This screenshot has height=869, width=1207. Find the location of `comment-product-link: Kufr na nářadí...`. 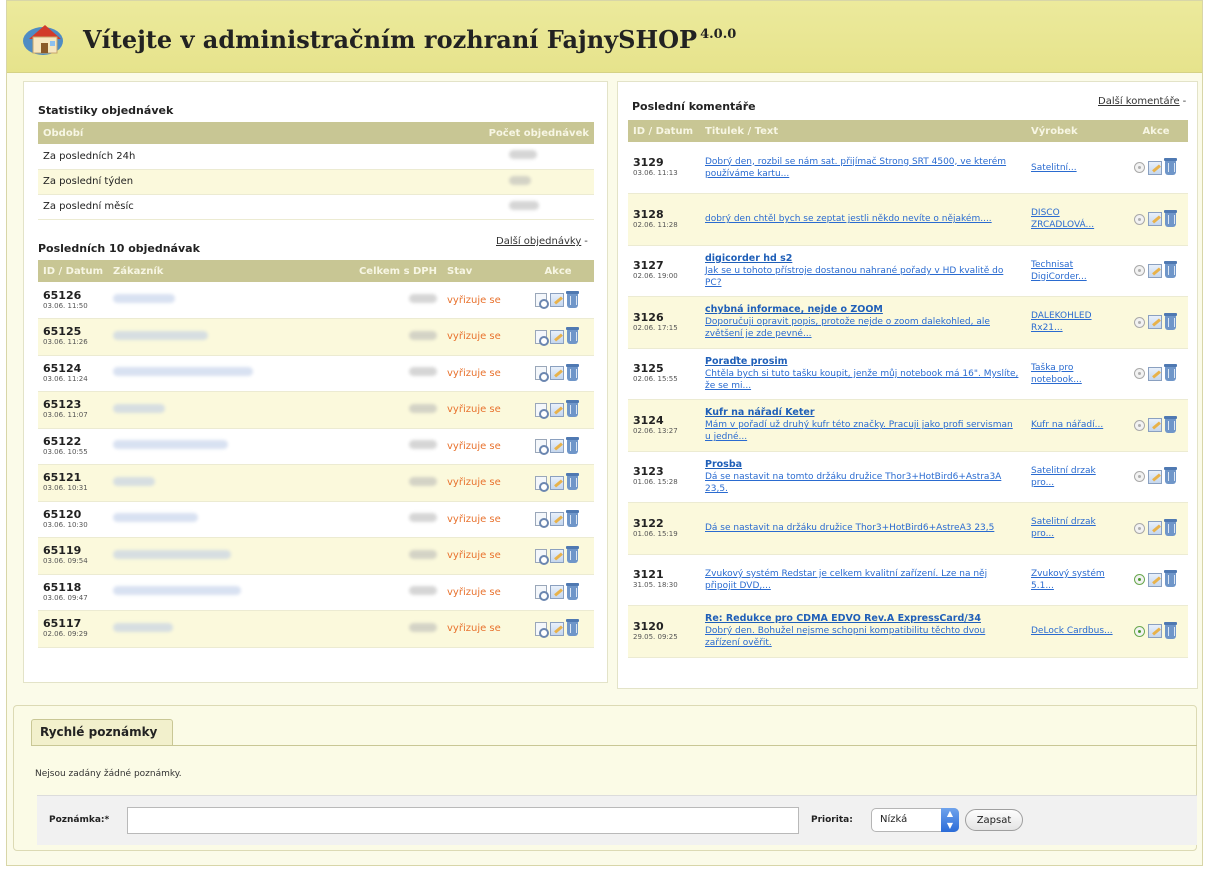

comment-product-link: Kufr na nářadí... is located at coordinates (1075, 425).